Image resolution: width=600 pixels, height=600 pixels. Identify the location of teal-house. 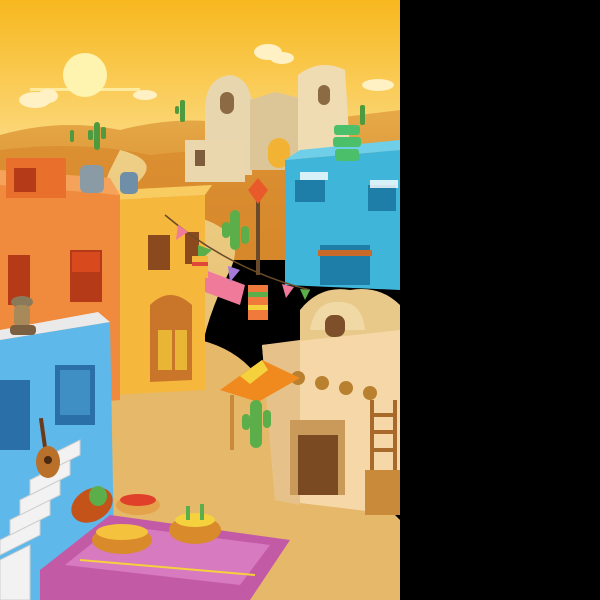
(342, 215).